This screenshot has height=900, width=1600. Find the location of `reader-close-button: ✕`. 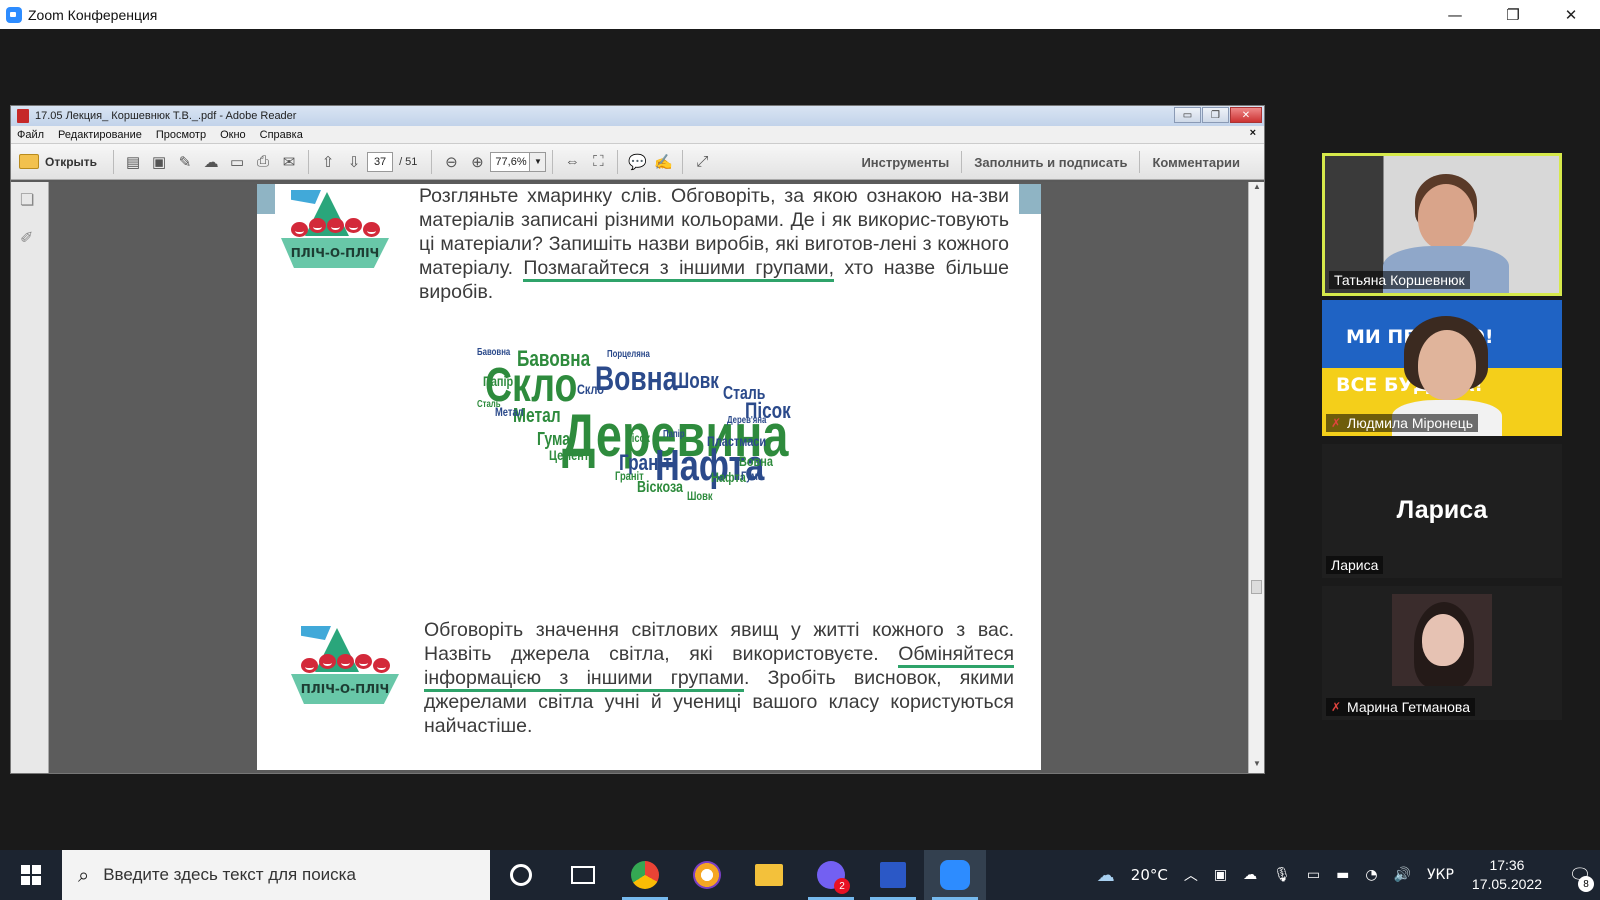

reader-close-button: ✕ is located at coordinates (1246, 115).